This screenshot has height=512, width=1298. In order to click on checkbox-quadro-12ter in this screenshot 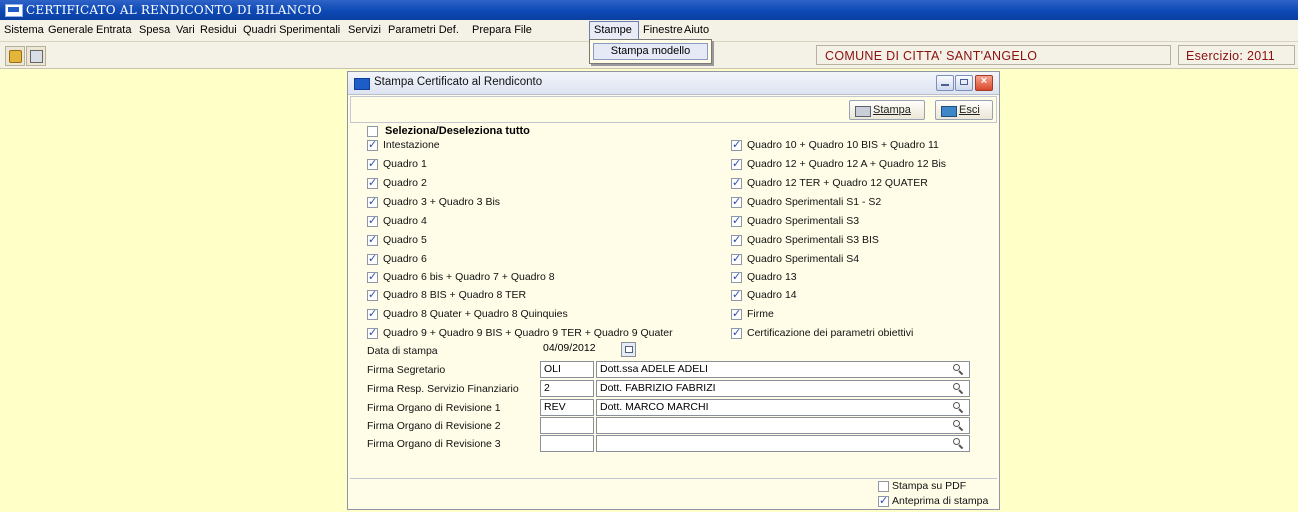, I will do `click(736, 182)`.